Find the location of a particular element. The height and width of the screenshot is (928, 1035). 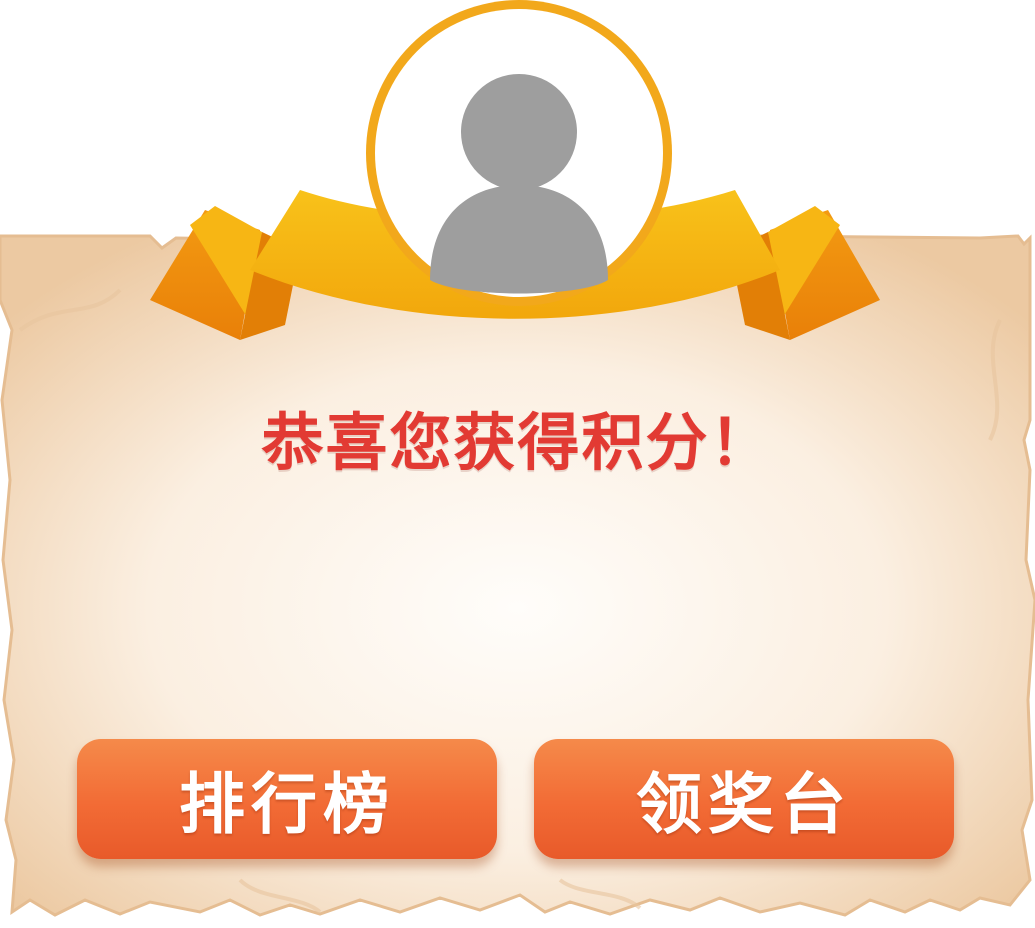

leaderboard-button-label: 排行榜 is located at coordinates (287, 804).